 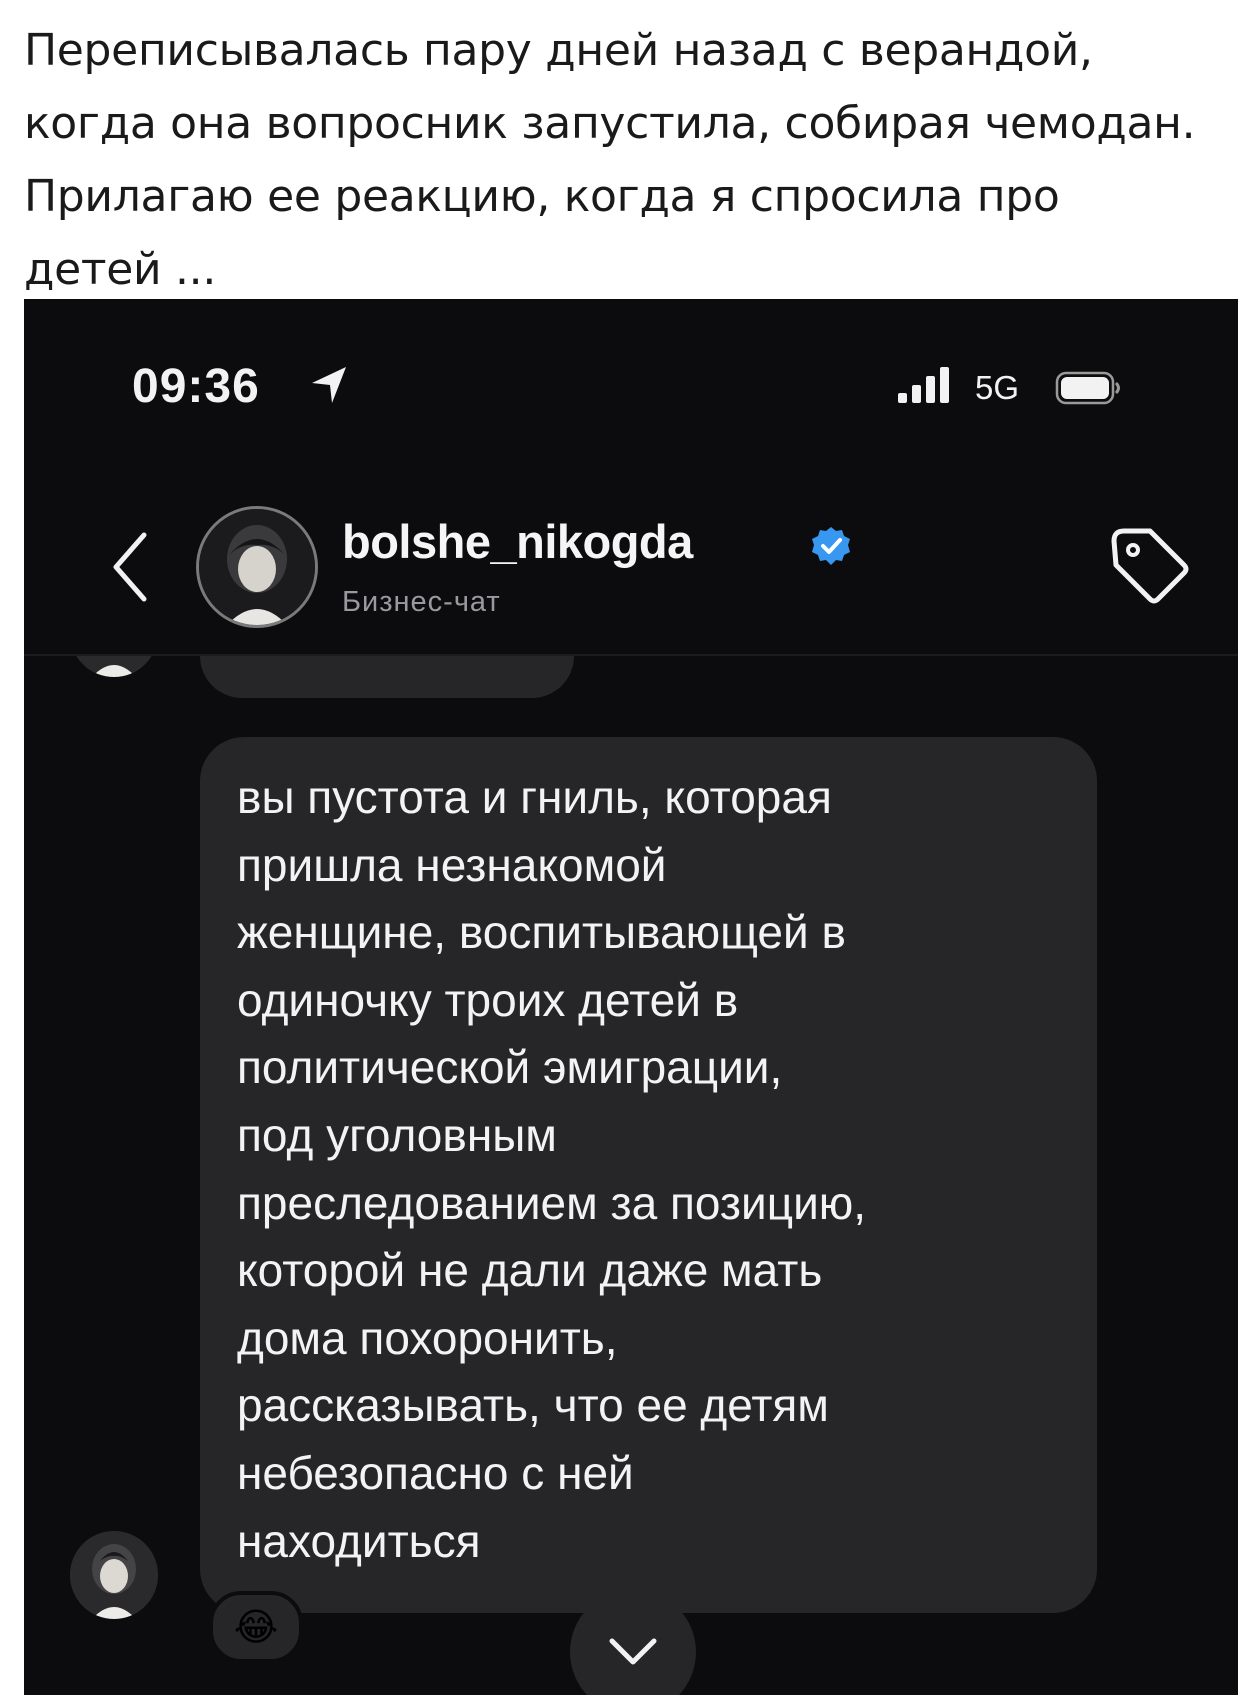 I want to click on chat-username-overlay: bolshe_nikogda, so click(x=517, y=541).